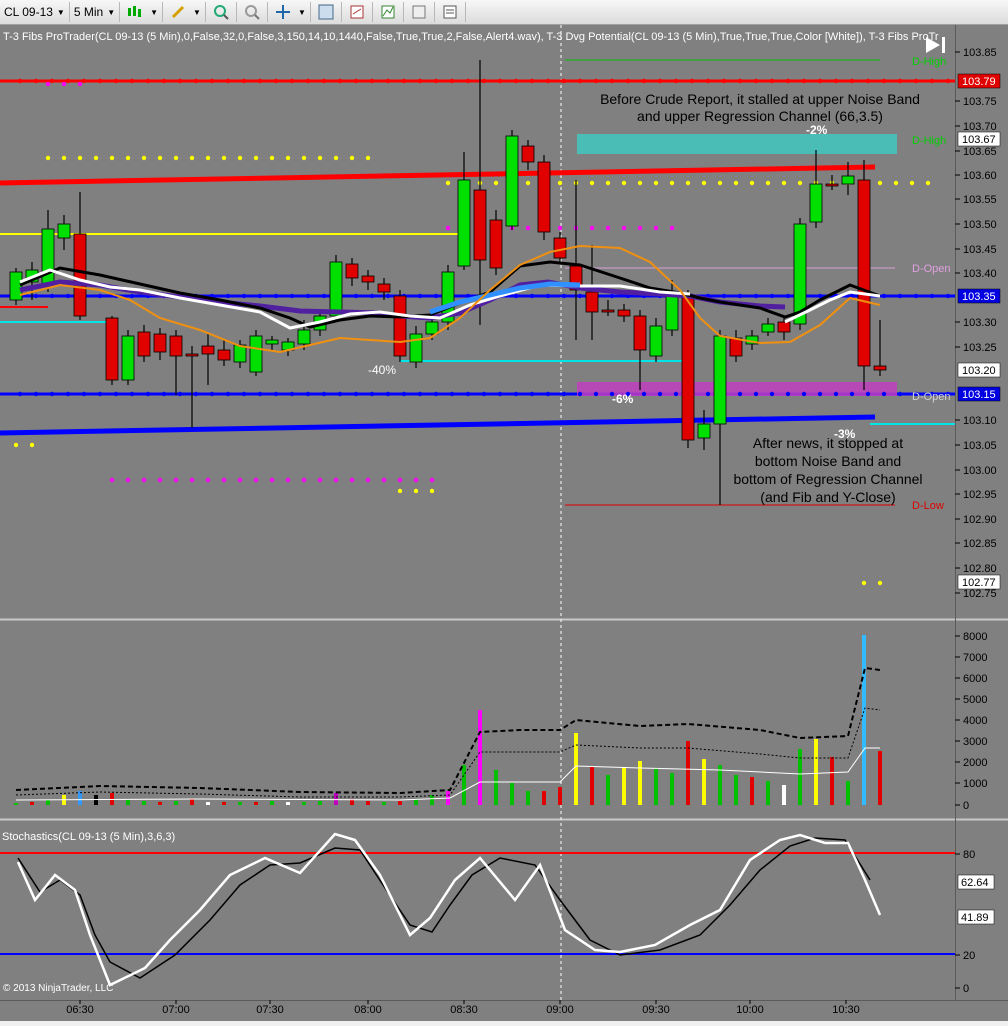 Image resolution: width=1008 pixels, height=1026 pixels. Describe the element at coordinates (975, 679) in the screenshot. I see `volume-tick-label: 6000` at that location.